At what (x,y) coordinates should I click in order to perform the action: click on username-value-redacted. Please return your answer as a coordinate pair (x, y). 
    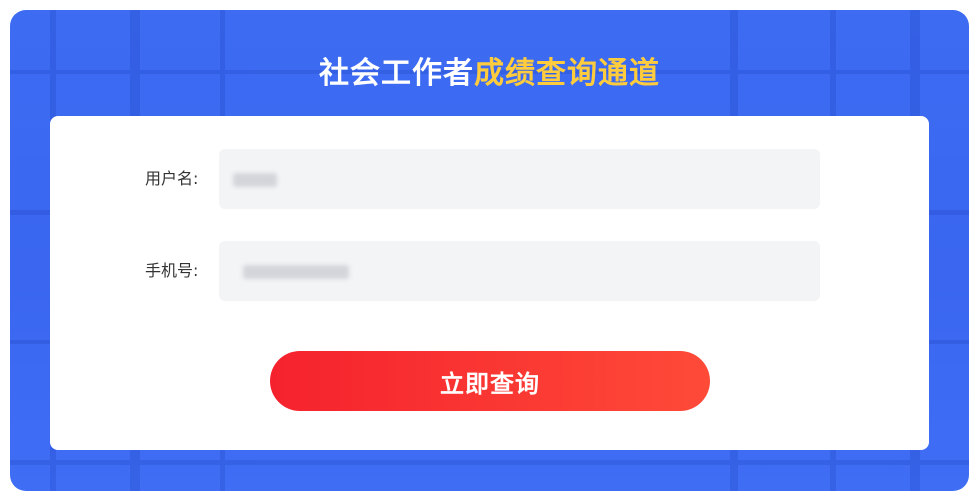
    Looking at the image, I should click on (255, 180).